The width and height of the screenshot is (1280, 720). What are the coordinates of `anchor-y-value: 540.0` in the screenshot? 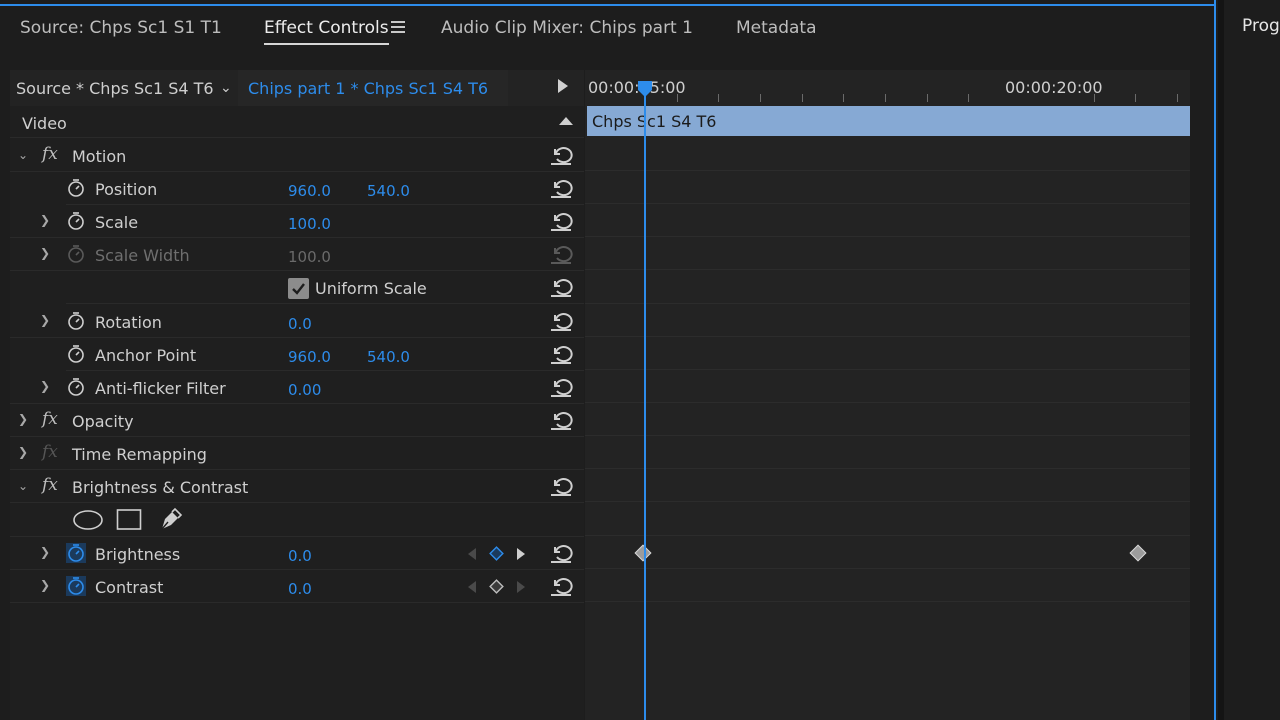 It's located at (388, 357).